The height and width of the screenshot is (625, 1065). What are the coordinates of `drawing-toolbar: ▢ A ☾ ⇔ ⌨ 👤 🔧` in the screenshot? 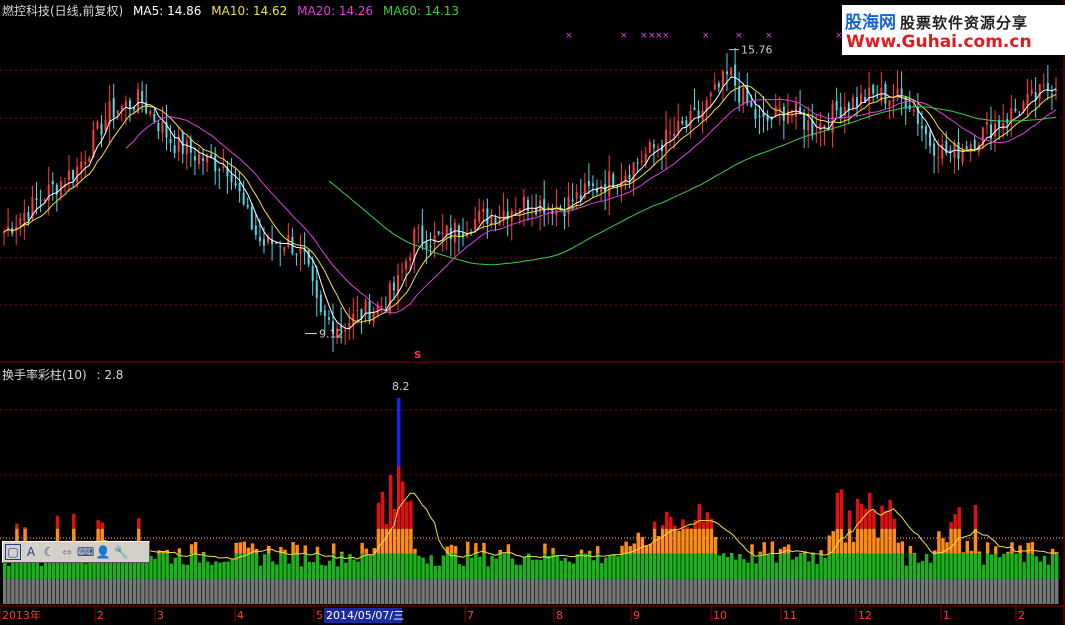 It's located at (76, 552).